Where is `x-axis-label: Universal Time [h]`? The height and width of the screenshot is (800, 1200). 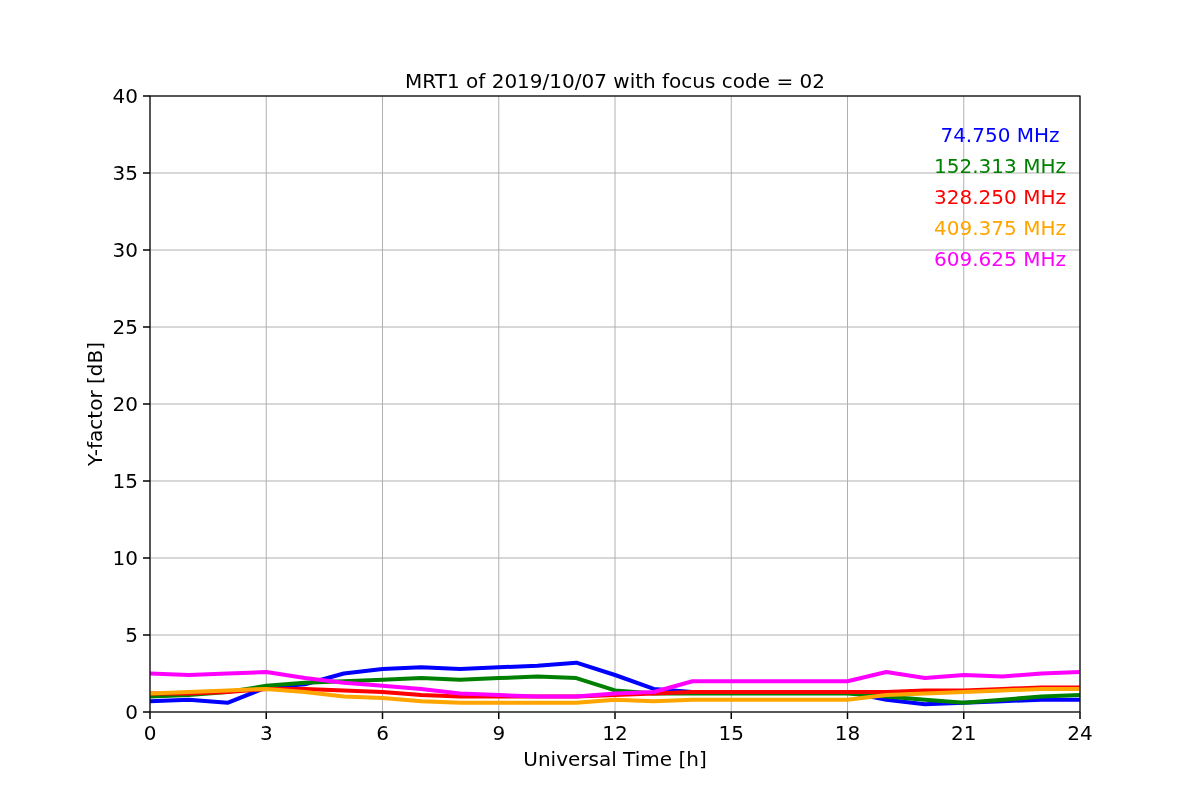
x-axis-label: Universal Time [h] is located at coordinates (615, 759).